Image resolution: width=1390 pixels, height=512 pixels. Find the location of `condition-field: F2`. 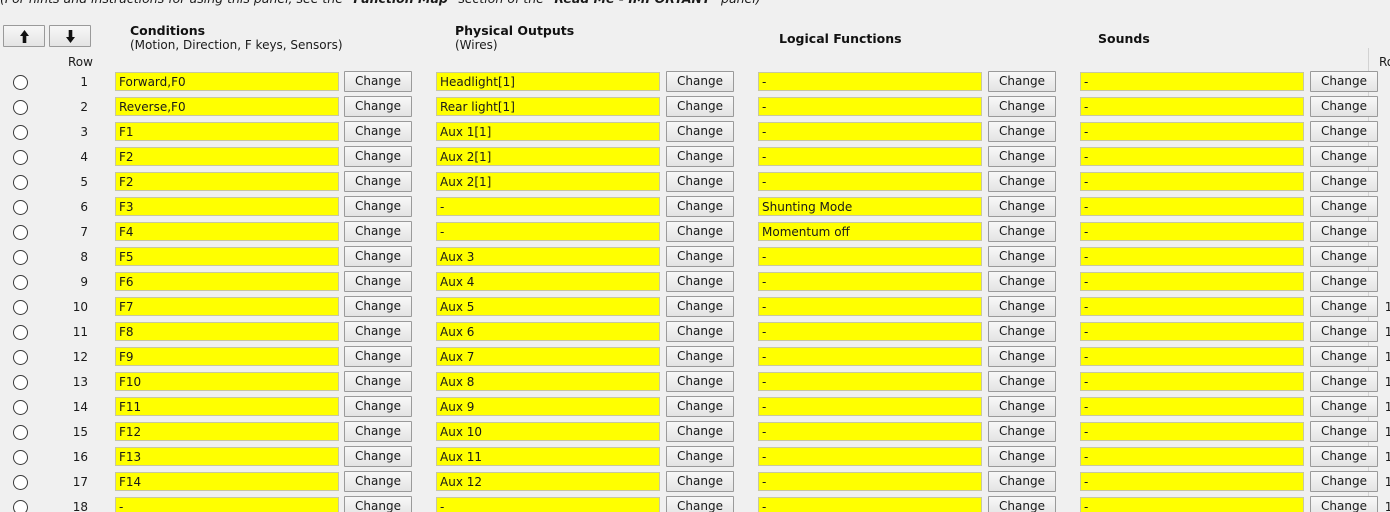

condition-field: F2 is located at coordinates (227, 156).